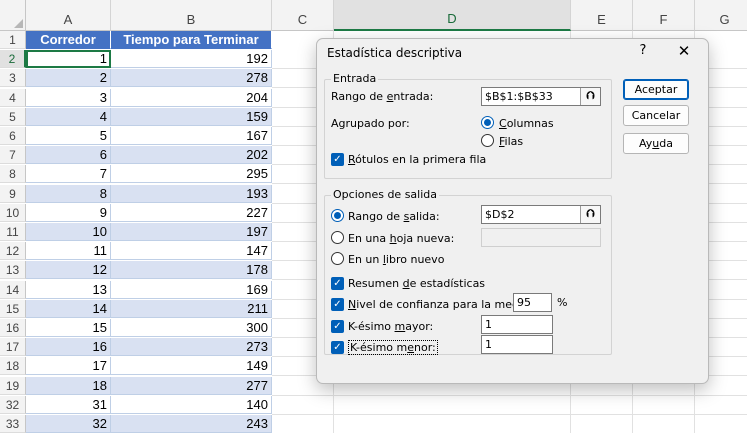  Describe the element at coordinates (394, 216) in the screenshot. I see `output-range-label: Rango de salida:` at that location.